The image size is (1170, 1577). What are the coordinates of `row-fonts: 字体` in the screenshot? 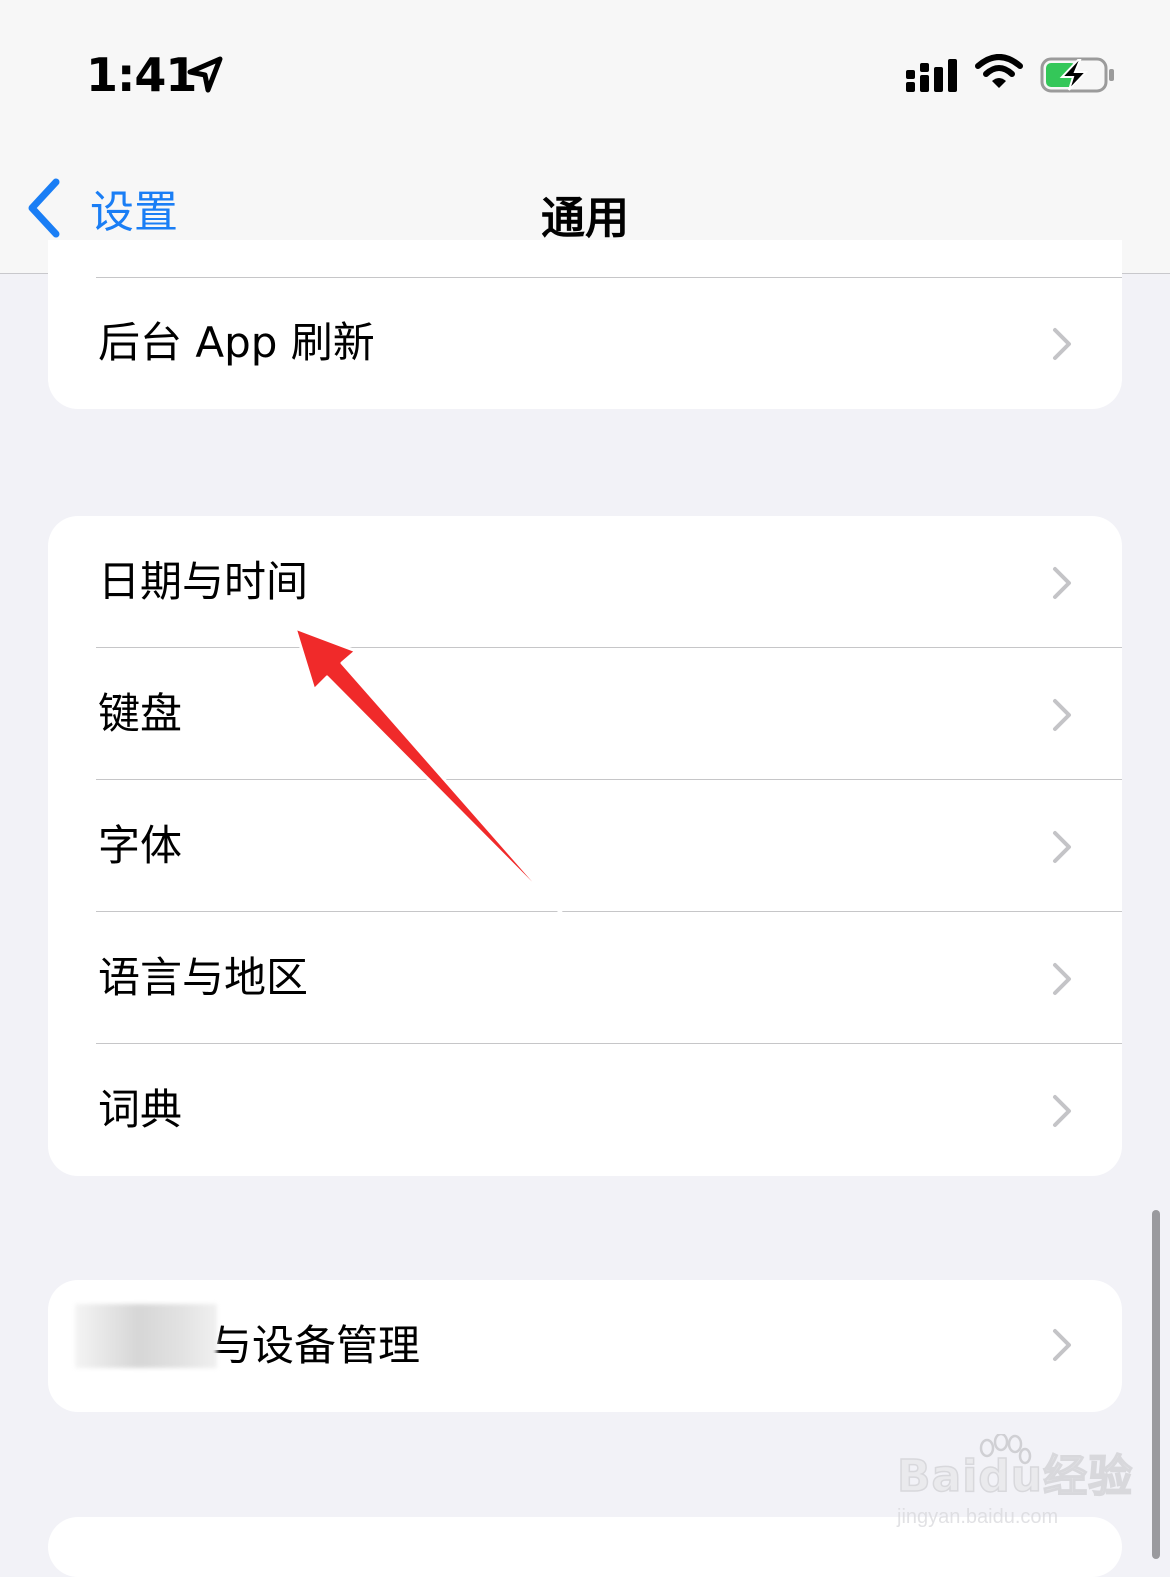 It's located at (585, 846).